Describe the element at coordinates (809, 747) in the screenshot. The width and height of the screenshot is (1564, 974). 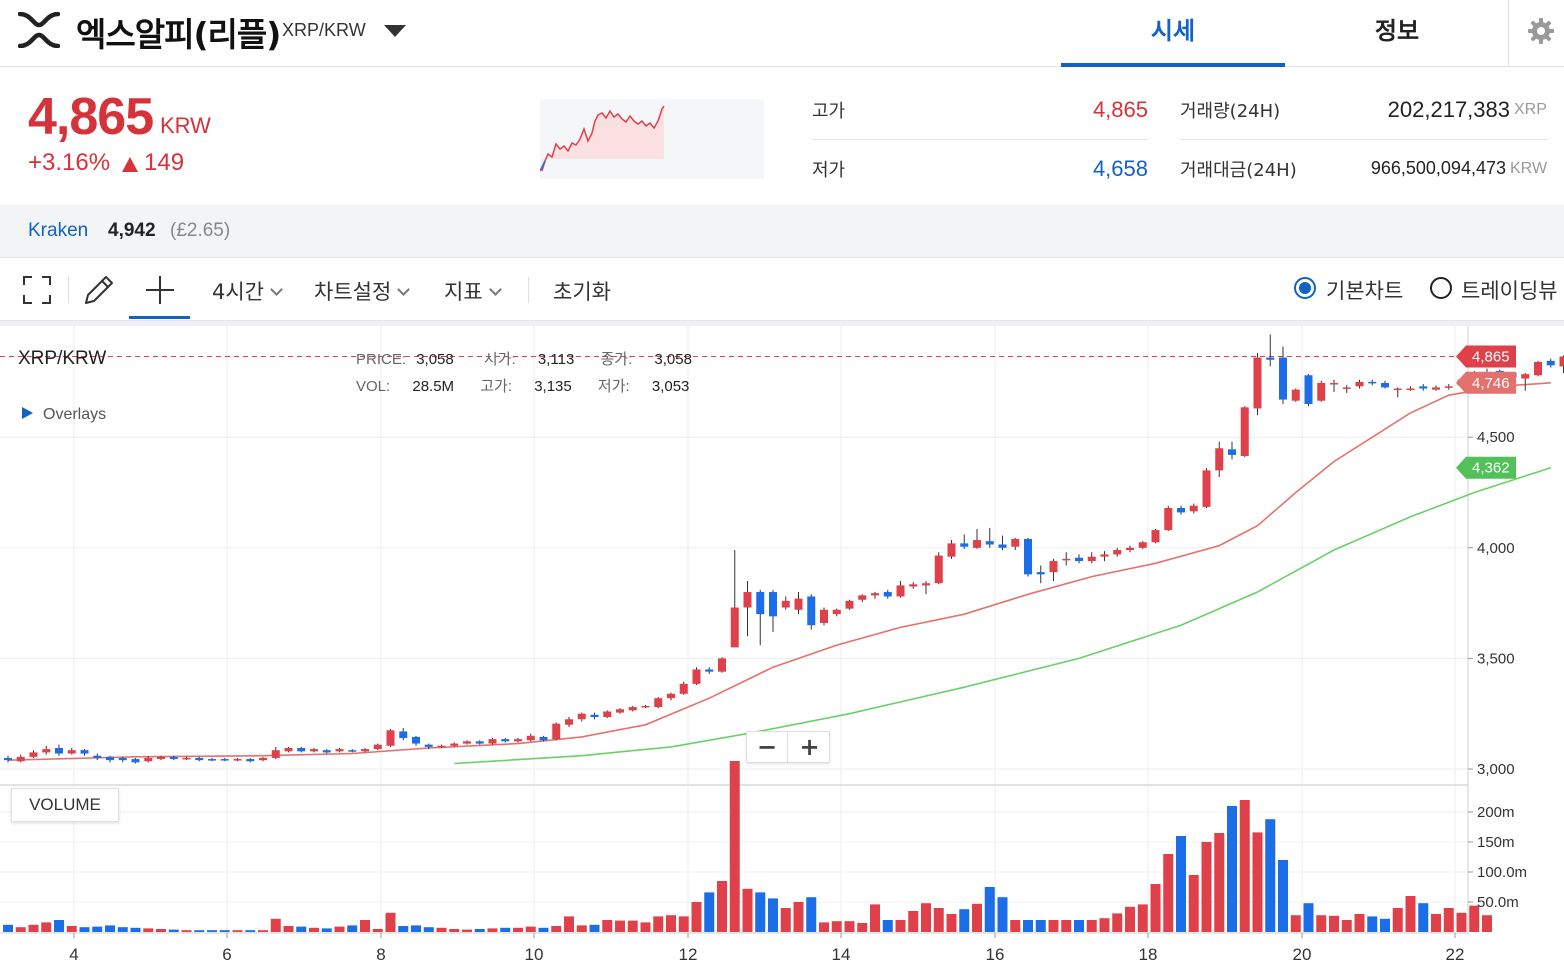
I see `zoom-in-button: +` at that location.